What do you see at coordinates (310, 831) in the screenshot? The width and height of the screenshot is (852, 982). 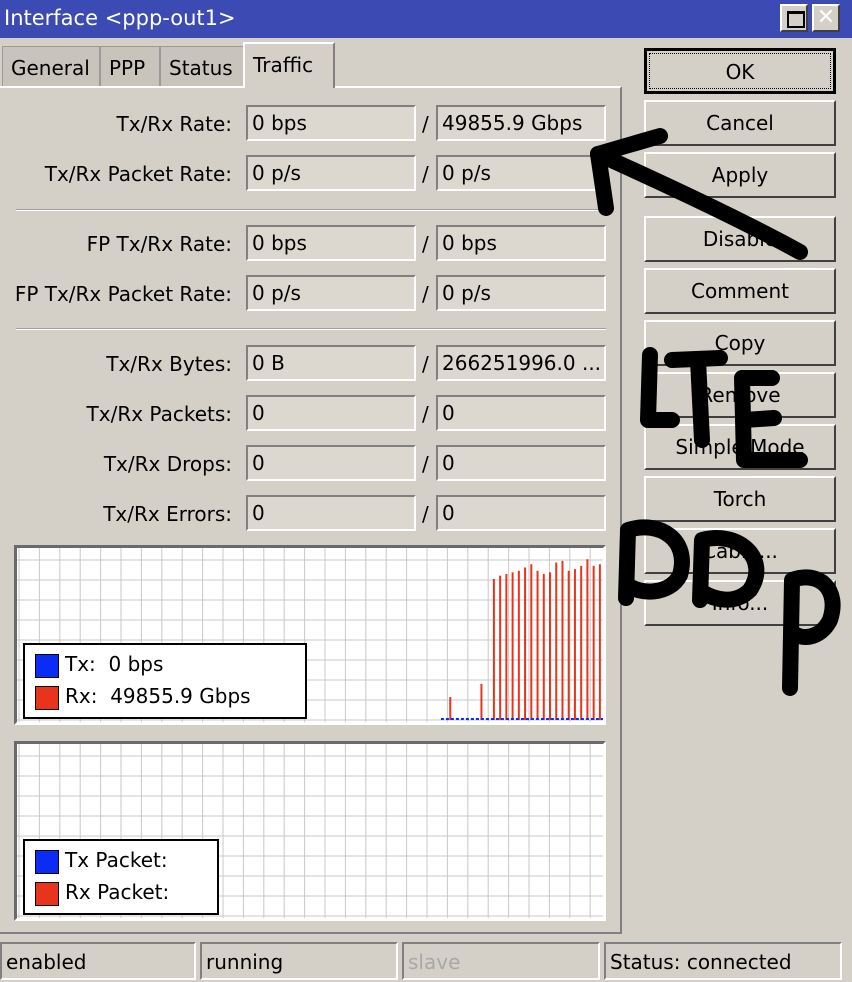 I see `packet-rate-graph: Tx Packet: Rx Packet:` at bounding box center [310, 831].